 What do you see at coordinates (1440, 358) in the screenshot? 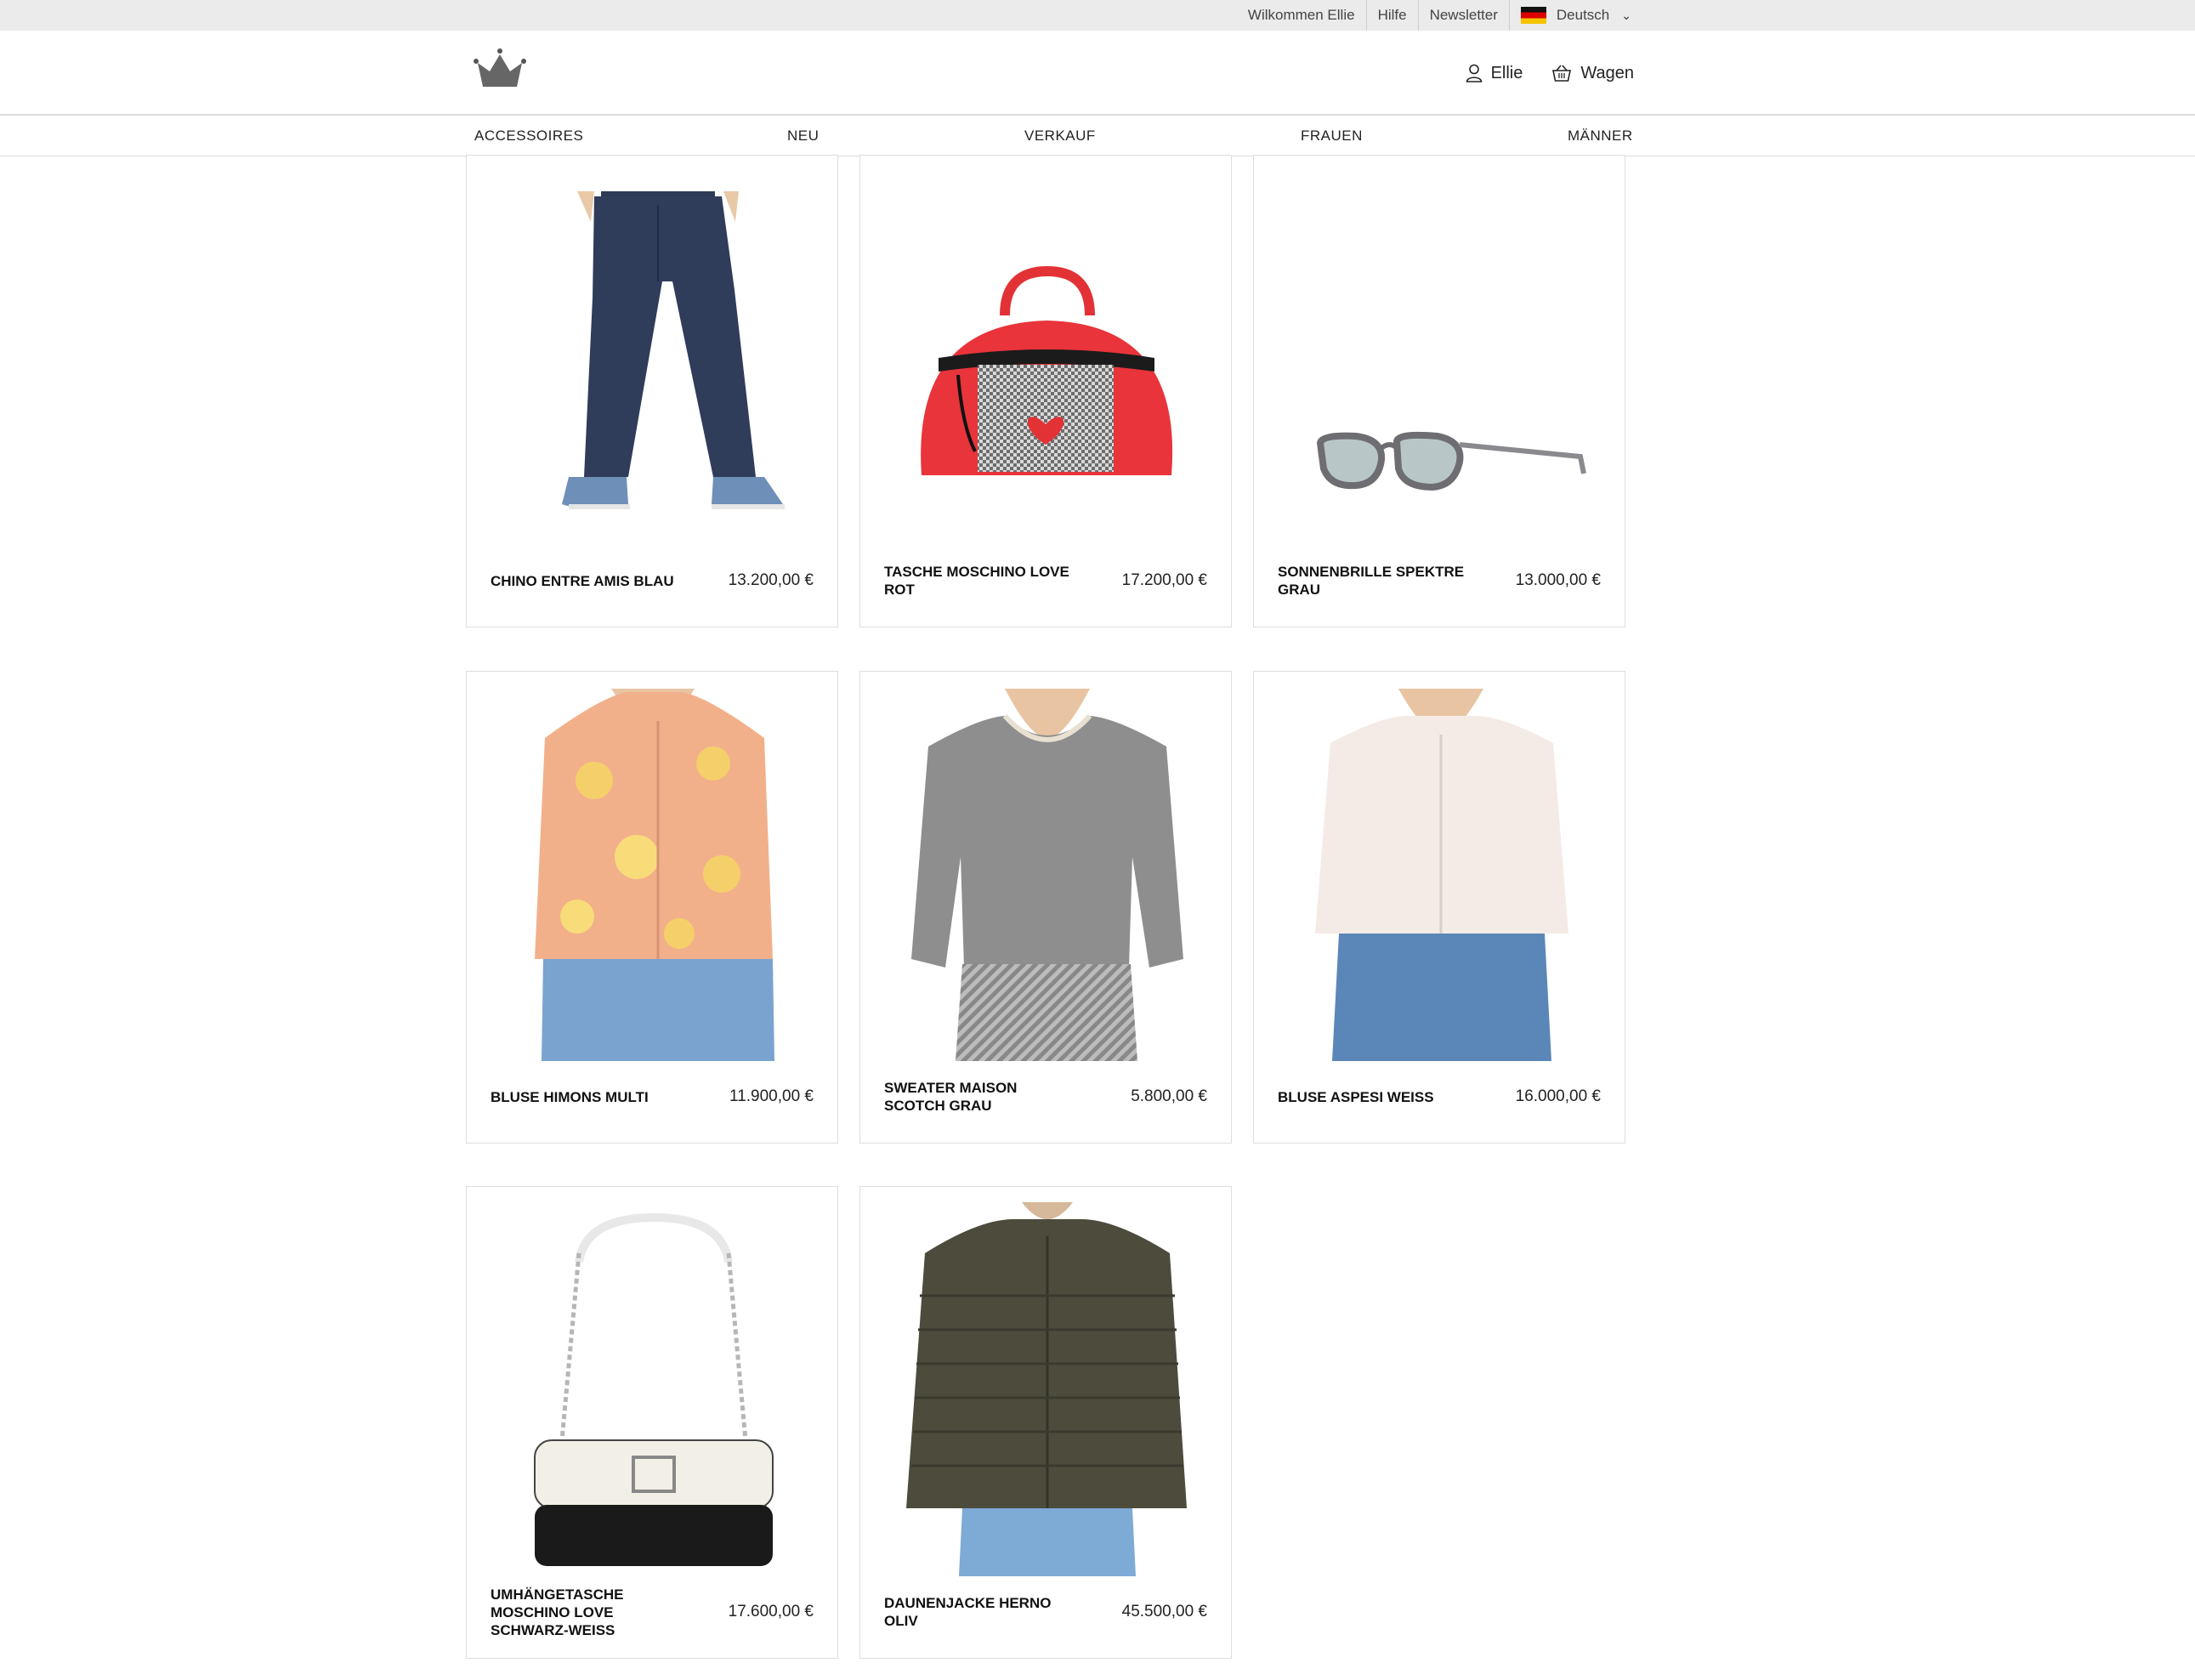
I see `product-image-grey-sunglasses` at bounding box center [1440, 358].